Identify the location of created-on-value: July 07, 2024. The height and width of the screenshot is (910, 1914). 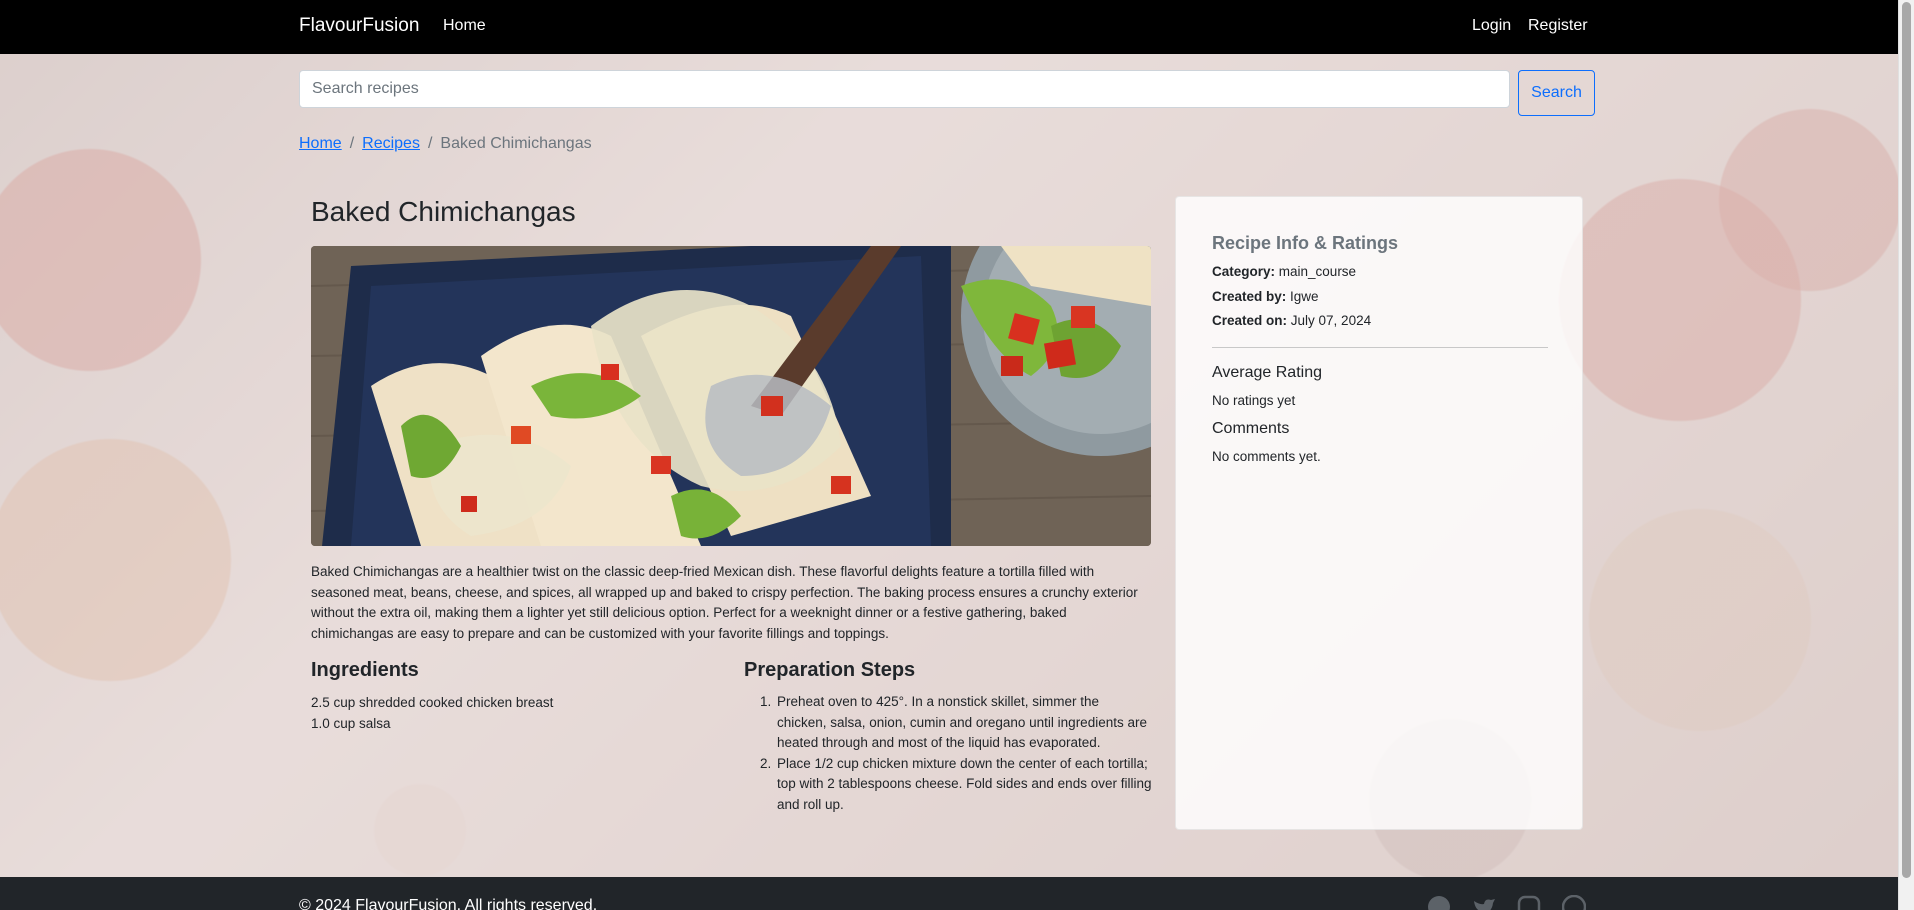
(1331, 320).